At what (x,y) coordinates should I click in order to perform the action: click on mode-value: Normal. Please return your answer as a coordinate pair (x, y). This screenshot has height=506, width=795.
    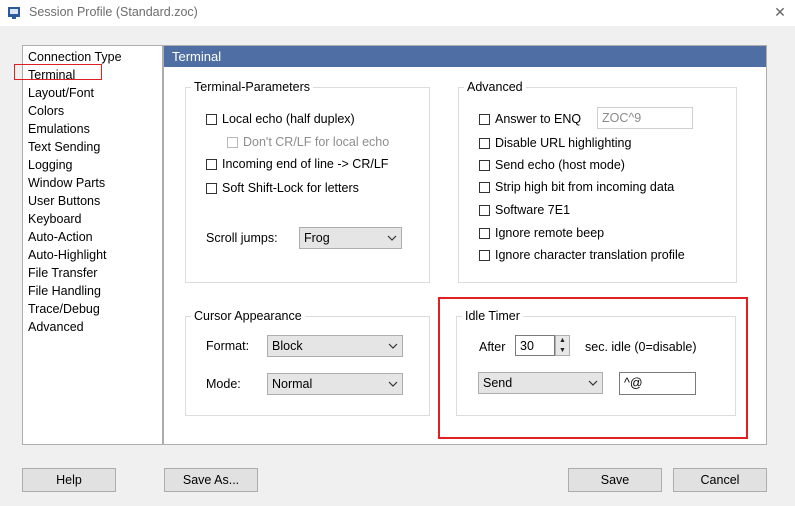
    Looking at the image, I should click on (292, 384).